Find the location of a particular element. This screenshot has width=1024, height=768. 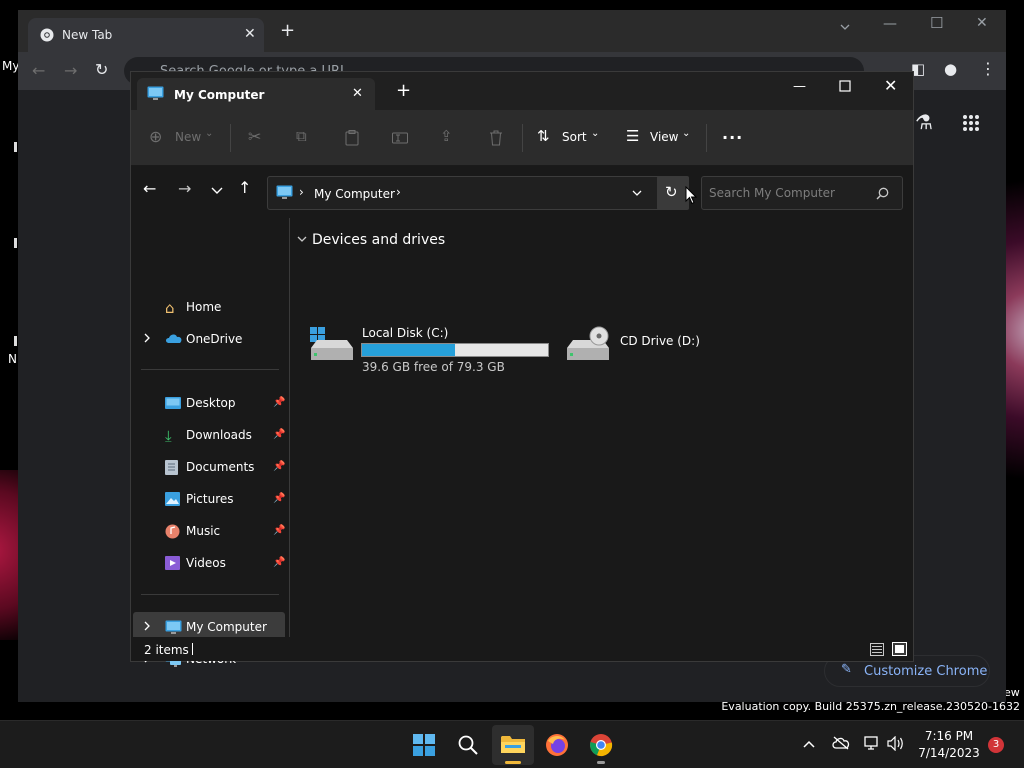

explorer-maximize-icon is located at coordinates (845, 86).